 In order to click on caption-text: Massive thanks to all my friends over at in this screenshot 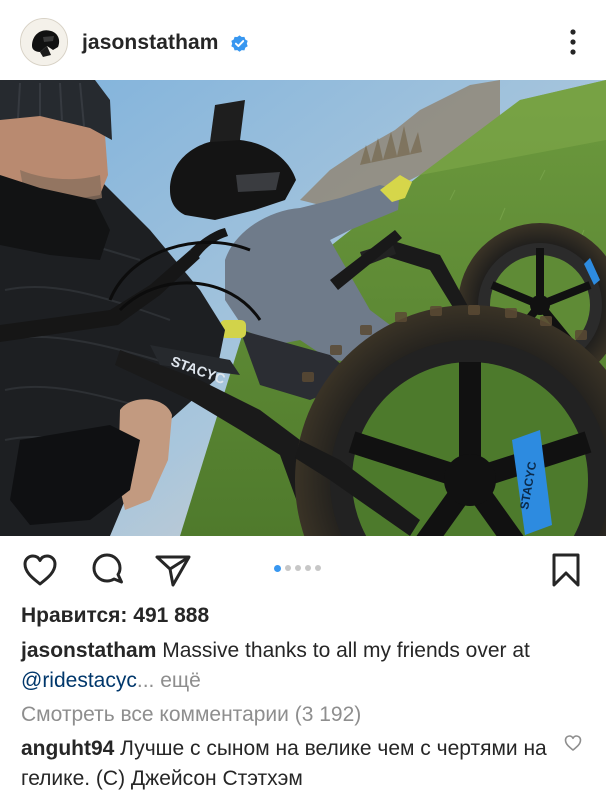, I will do `click(343, 650)`.